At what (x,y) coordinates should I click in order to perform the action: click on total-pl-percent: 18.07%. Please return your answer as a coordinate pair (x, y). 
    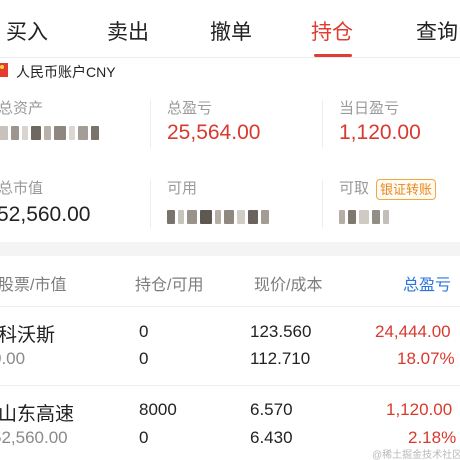
    Looking at the image, I should click on (426, 358).